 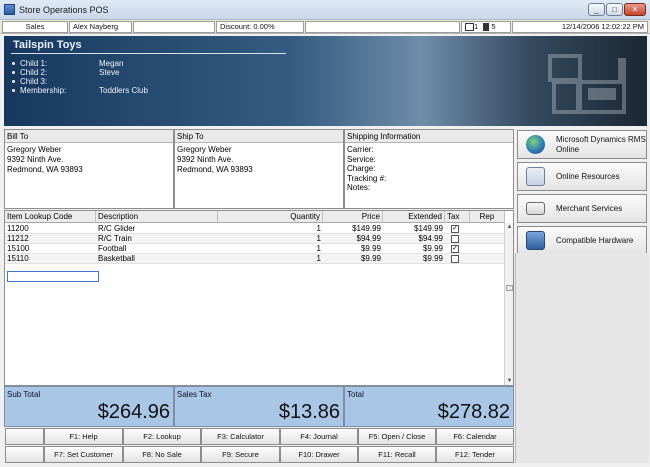 What do you see at coordinates (319, 454) in the screenshot?
I see `f10-drawer-button: F10: Drawer` at bounding box center [319, 454].